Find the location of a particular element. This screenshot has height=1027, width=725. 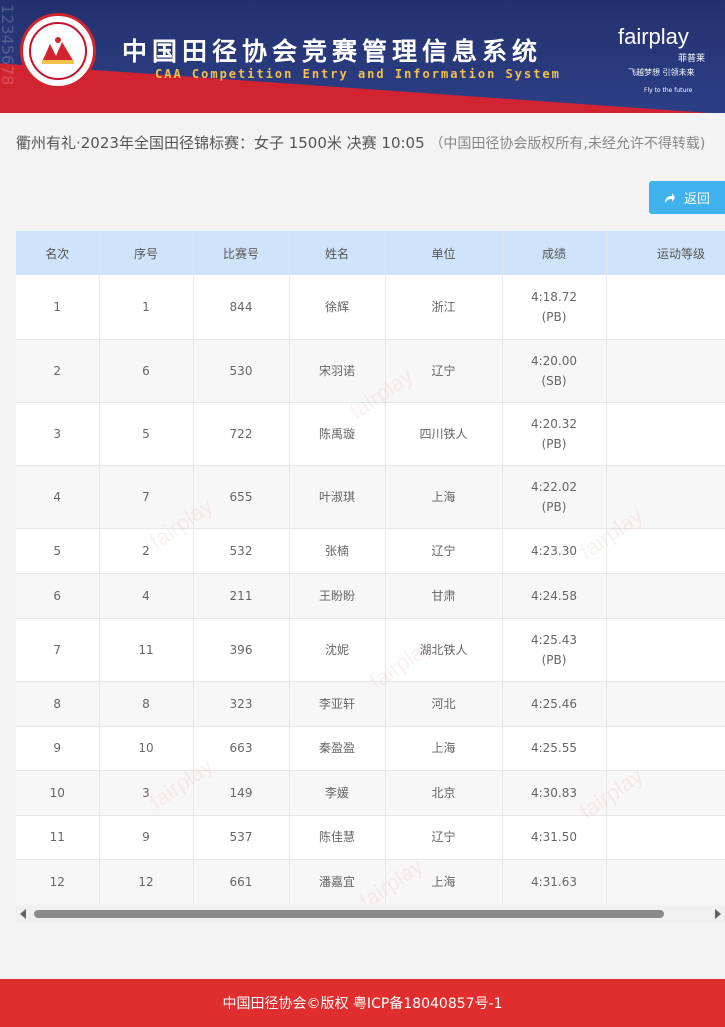

cell-bib: 149 is located at coordinates (241, 793).